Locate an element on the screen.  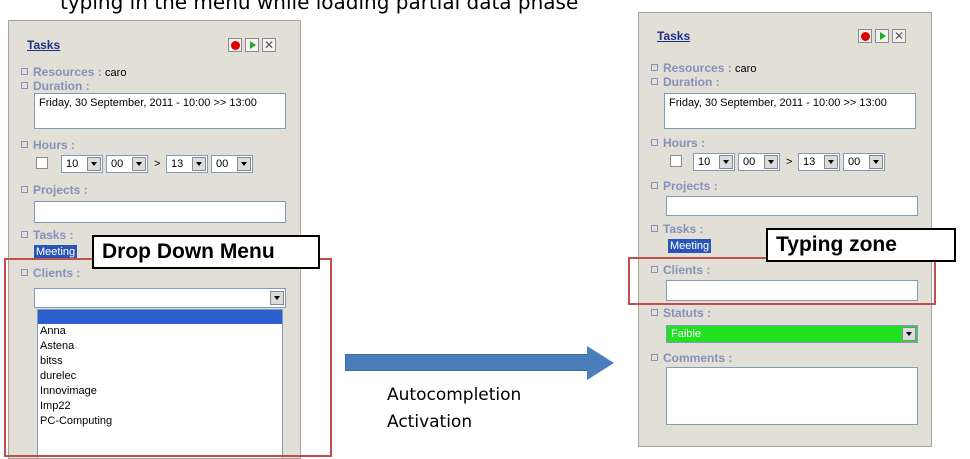
callout-drop-down-menu: Drop Down Menu is located at coordinates (206, 252).